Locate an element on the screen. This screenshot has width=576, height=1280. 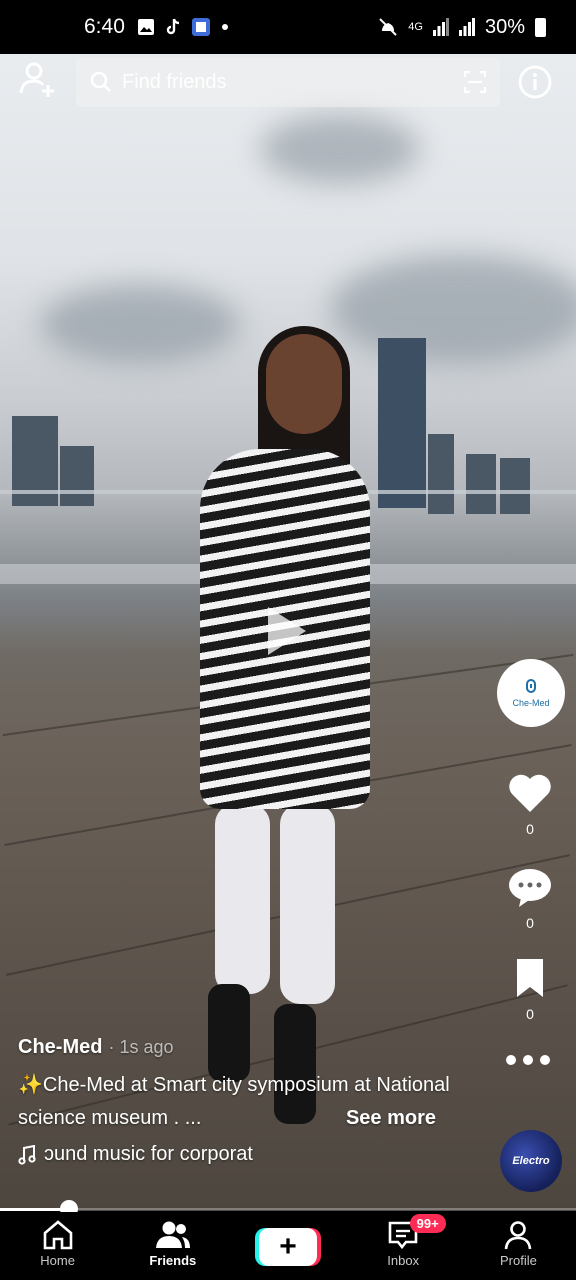
heart-icon is located at coordinates (530, 793).